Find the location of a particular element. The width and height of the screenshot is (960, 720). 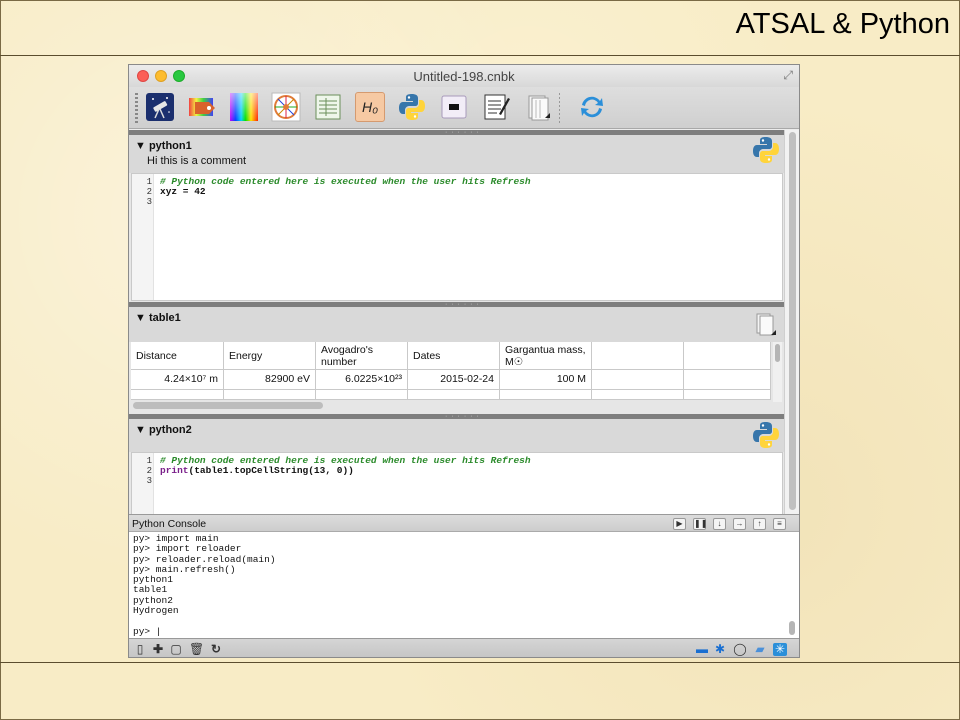

python1-cell-header: ▼ python1 Hi this is a comment is located at coordinates (457, 154).